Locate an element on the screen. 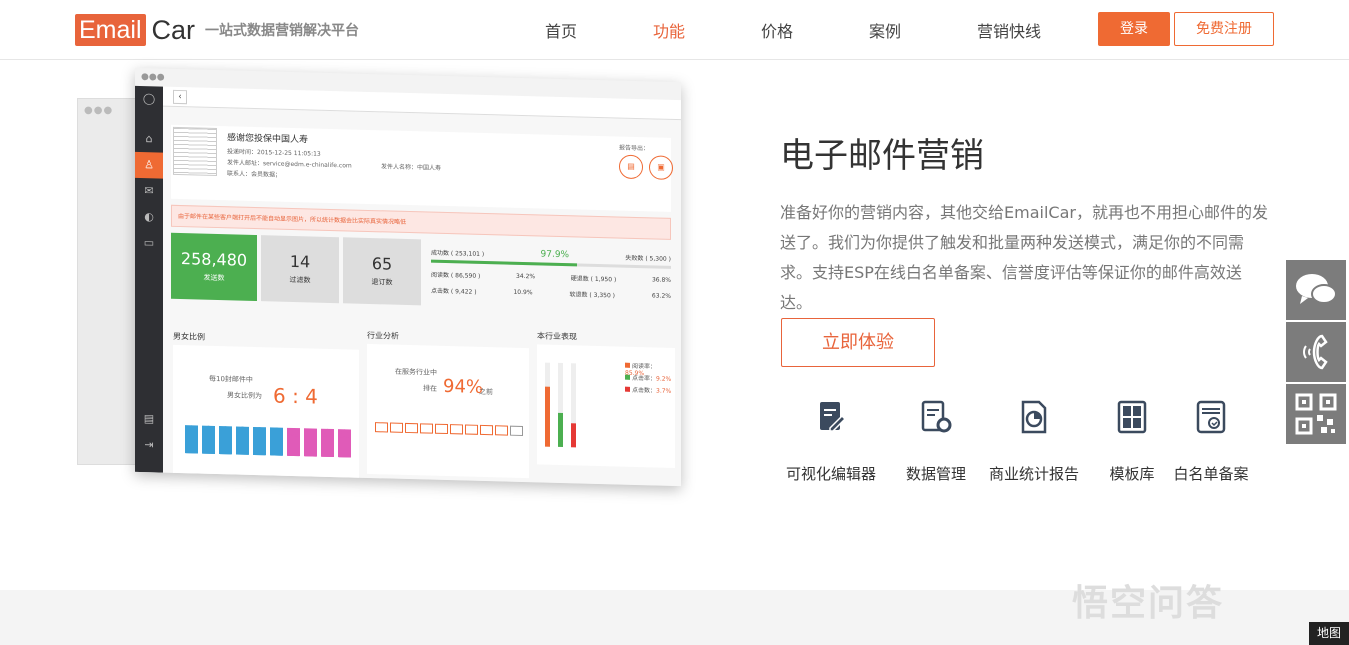  feature-visual-editor: 可视化编辑器 is located at coordinates (831, 441).